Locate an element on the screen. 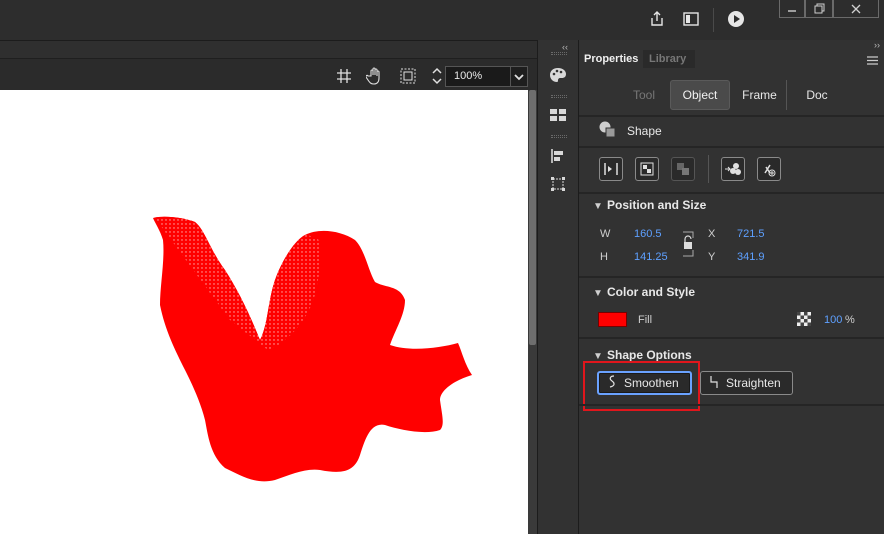 The width and height of the screenshot is (884, 534). canvas-vertical-scrollbar is located at coordinates (532, 312).